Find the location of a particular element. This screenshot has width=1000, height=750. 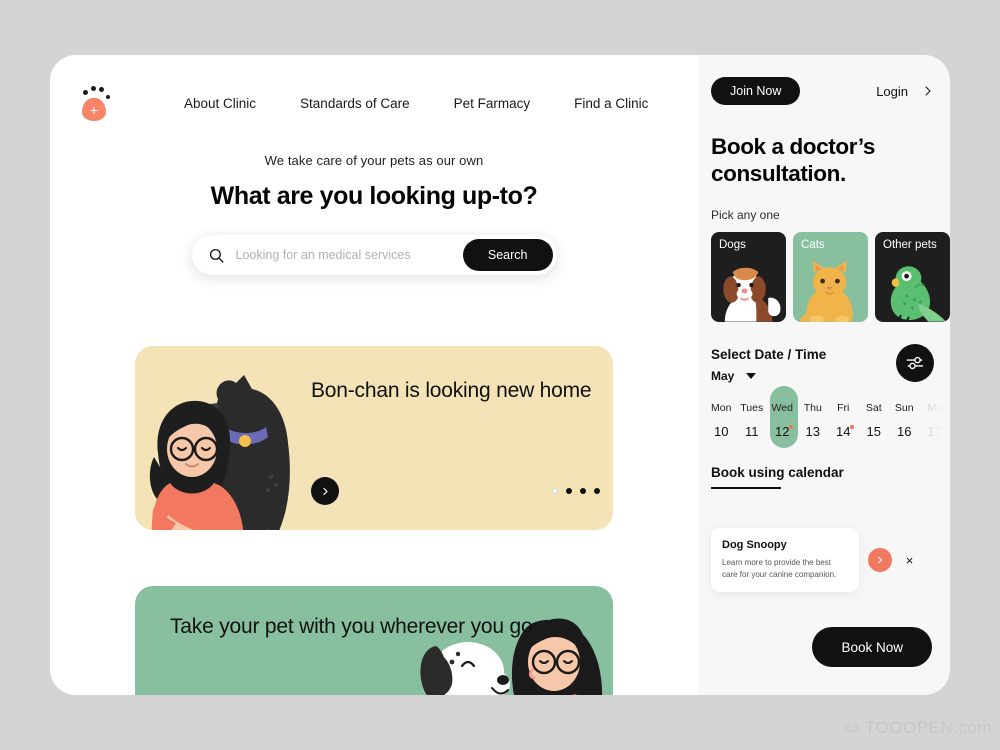

search-bar: Search is located at coordinates (374, 255).